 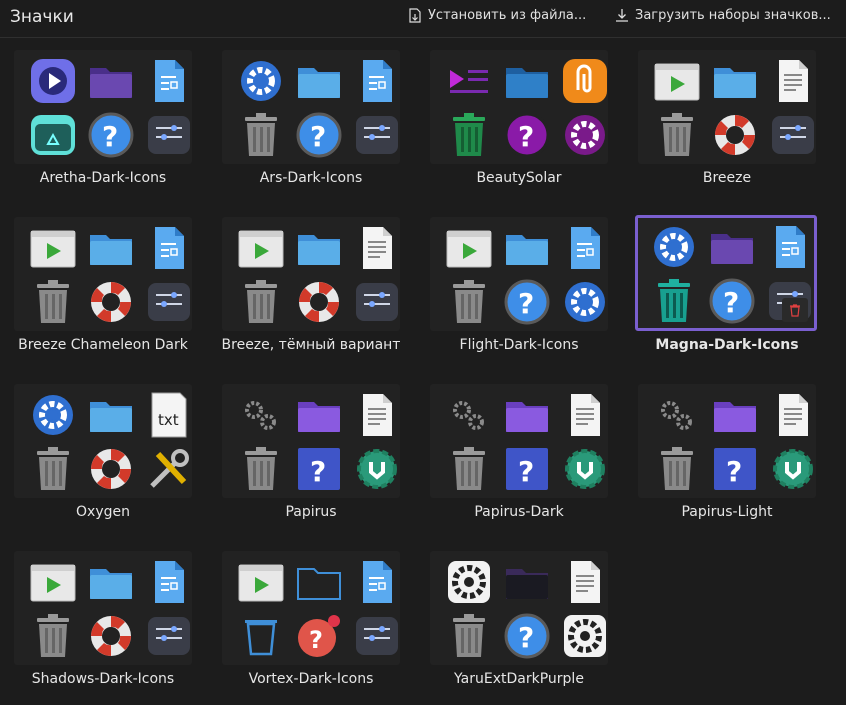 I want to click on icon-theme-tile: ? BeautySolar, so click(x=519, y=120).